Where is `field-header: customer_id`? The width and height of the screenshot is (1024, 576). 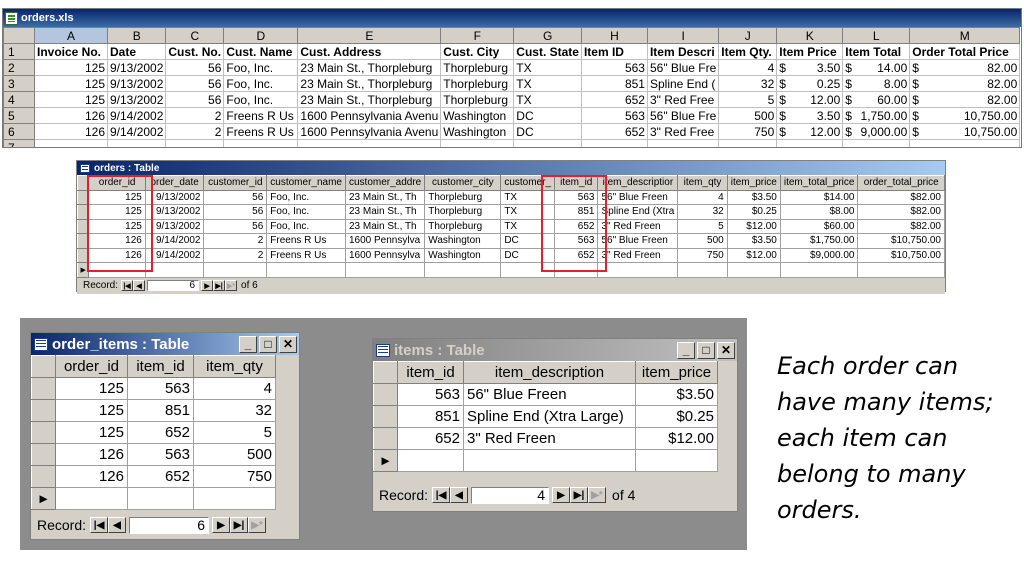
field-header: customer_id is located at coordinates (235, 183).